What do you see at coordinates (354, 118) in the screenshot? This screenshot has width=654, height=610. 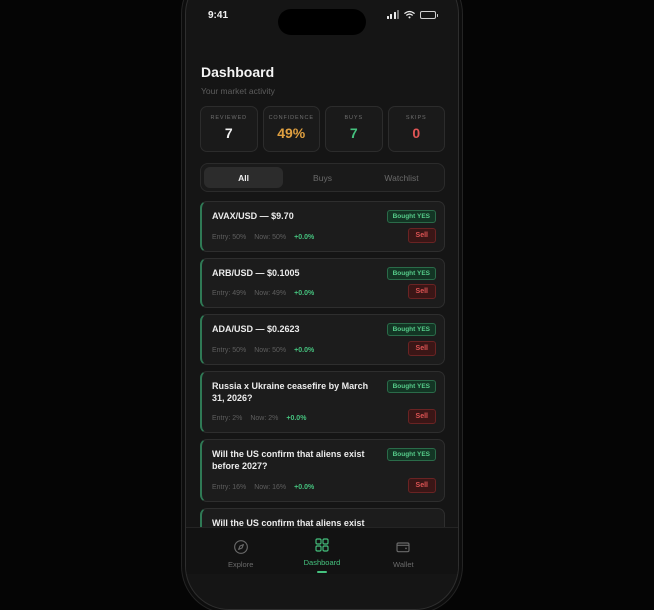 I see `stat-label: BUYS` at bounding box center [354, 118].